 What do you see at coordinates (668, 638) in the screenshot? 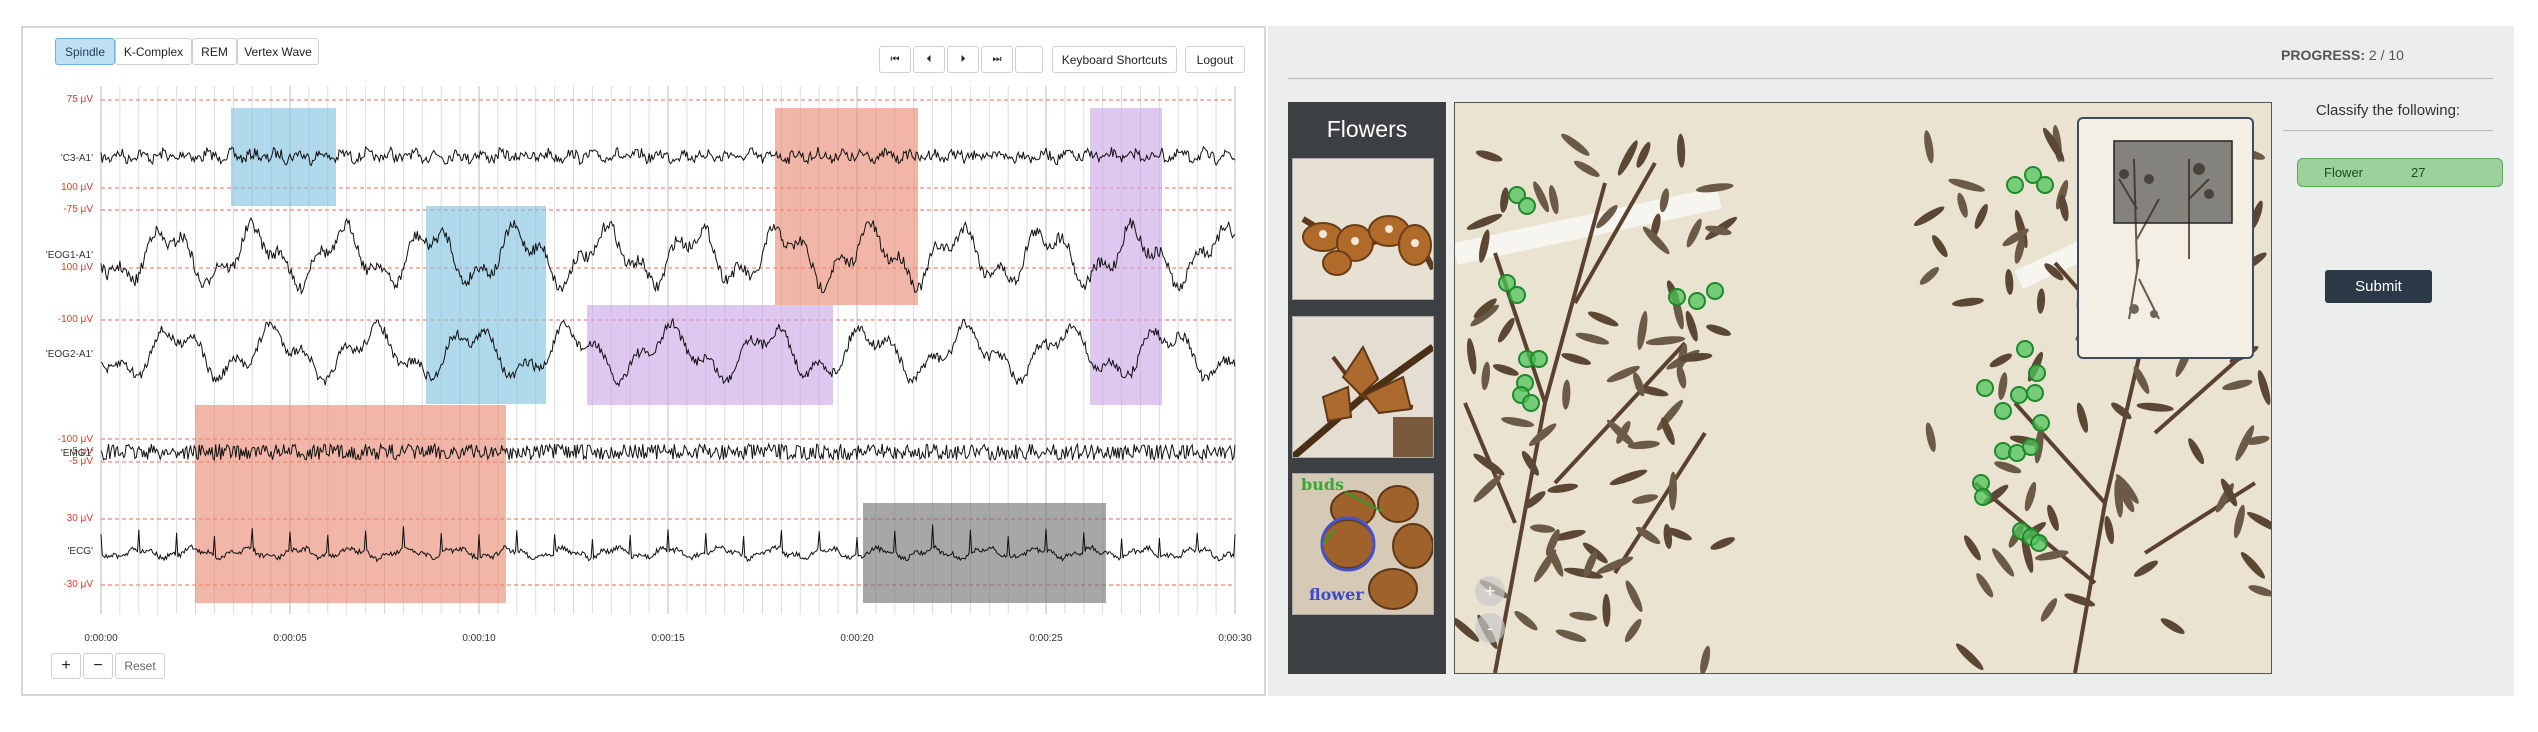
I see `time-label: 0:00:15` at bounding box center [668, 638].